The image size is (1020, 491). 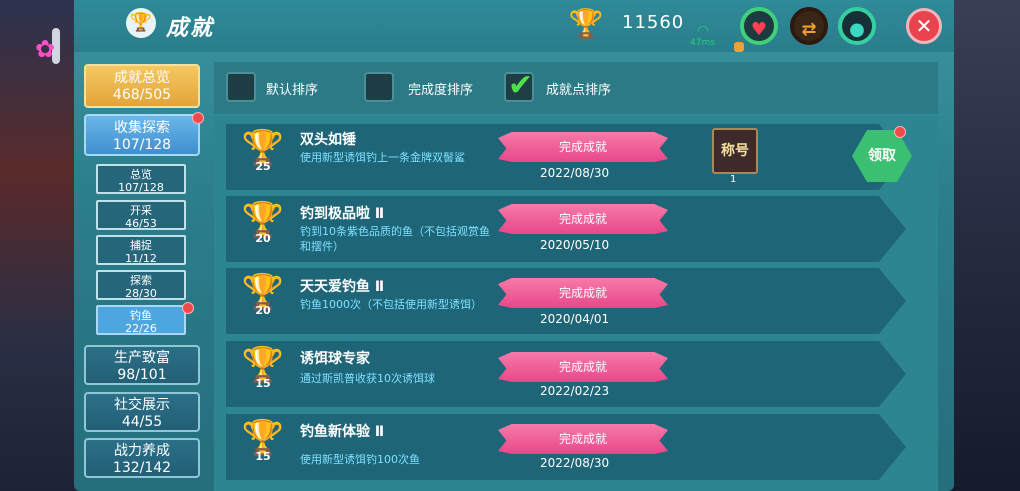 What do you see at coordinates (141, 258) in the screenshot?
I see `sub-item-count: 11/12` at bounding box center [141, 258].